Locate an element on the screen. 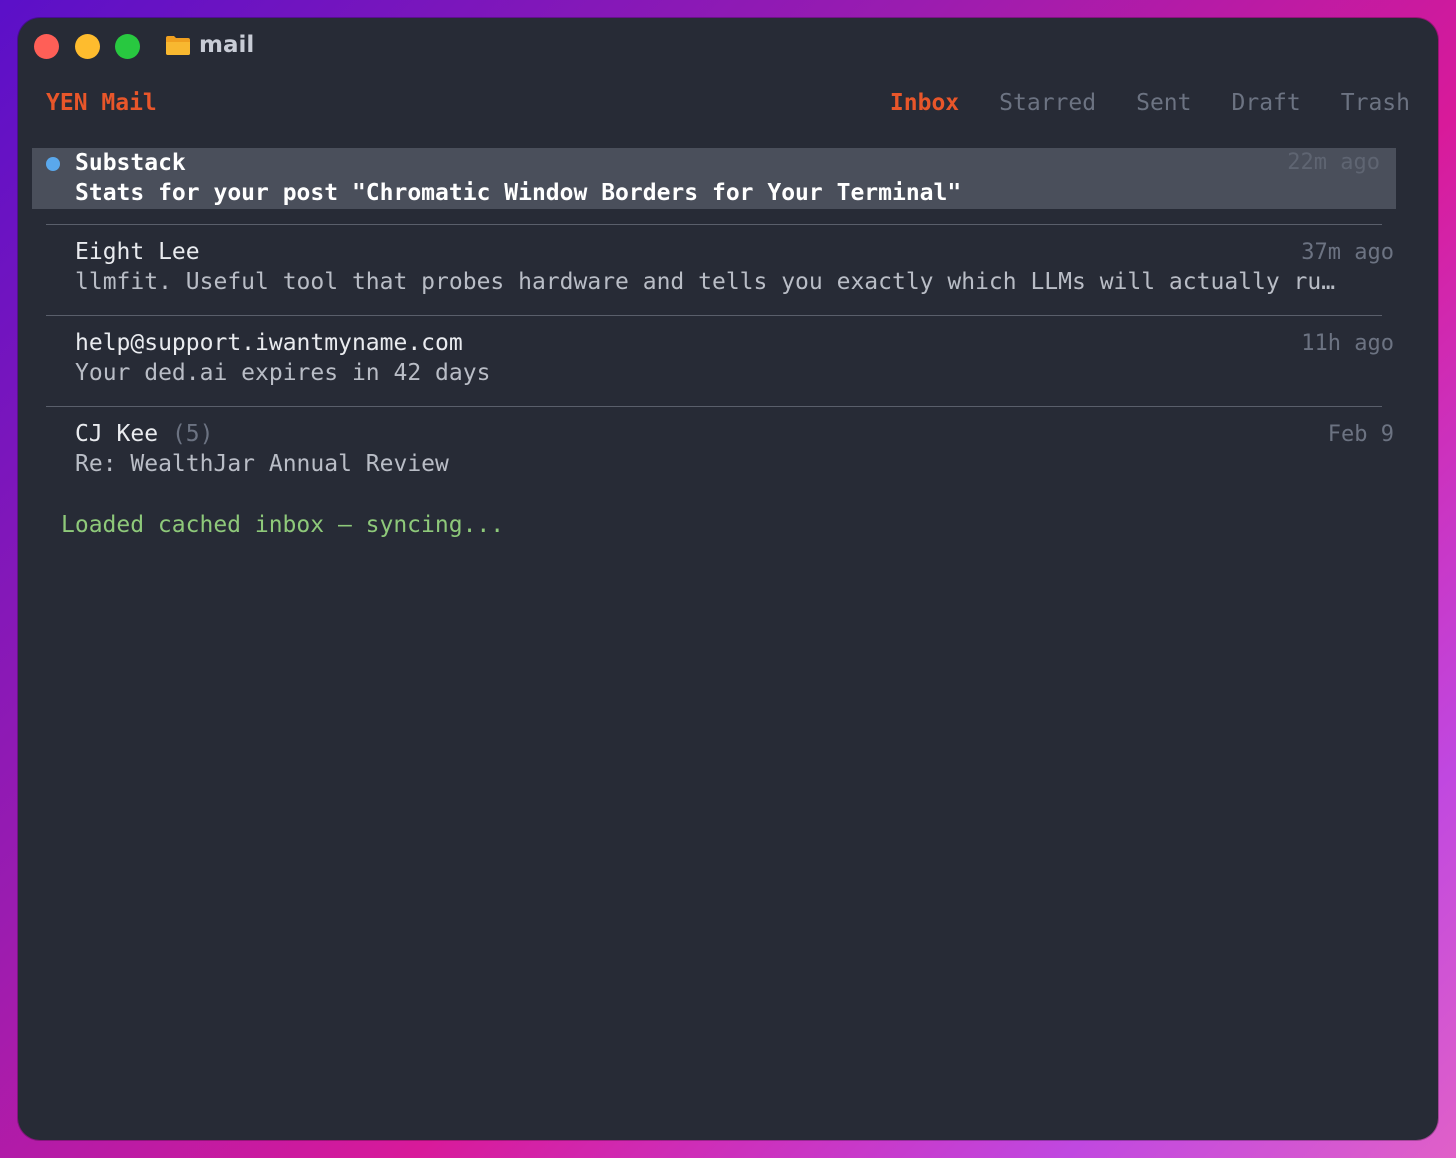  email-time: 37m ago is located at coordinates (1347, 252).